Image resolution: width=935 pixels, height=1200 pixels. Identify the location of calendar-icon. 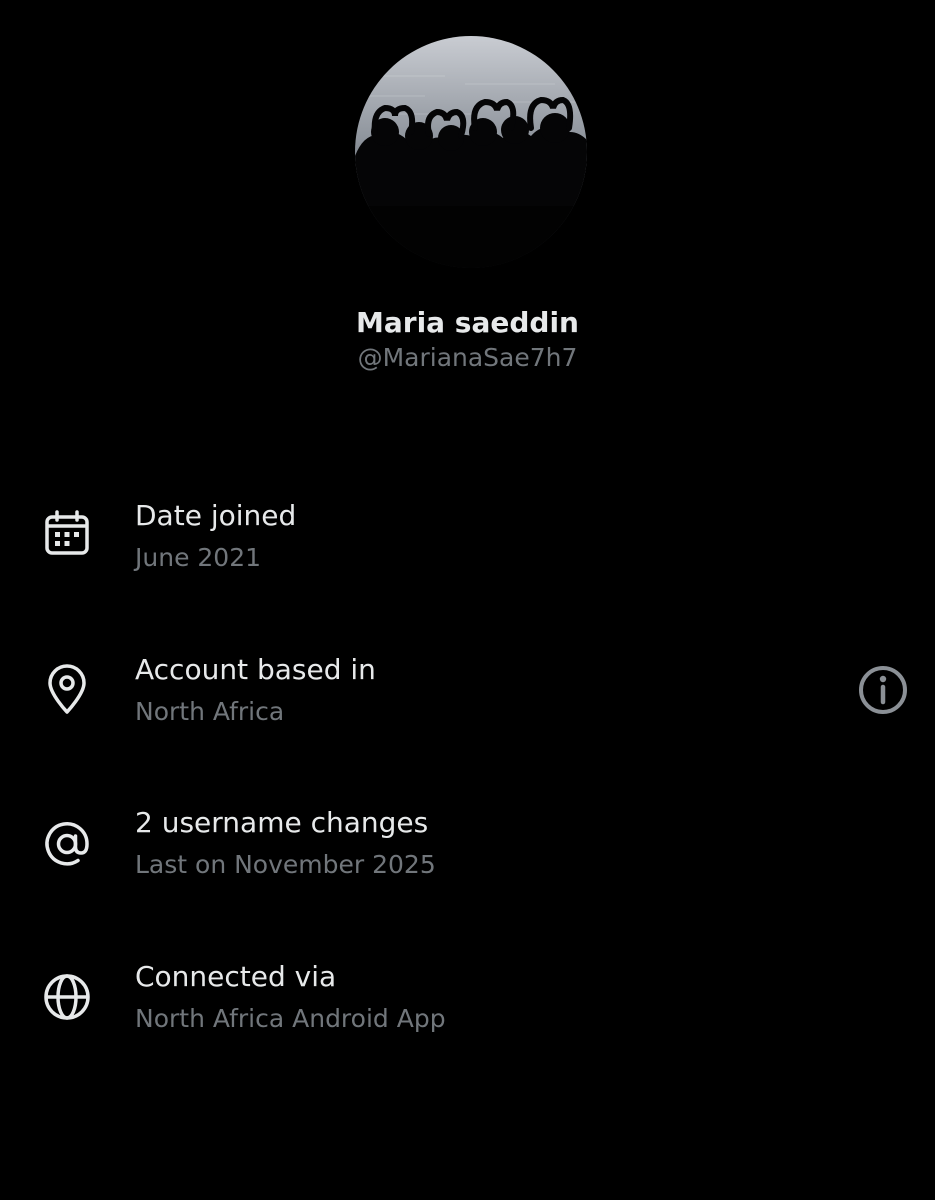
(67, 533).